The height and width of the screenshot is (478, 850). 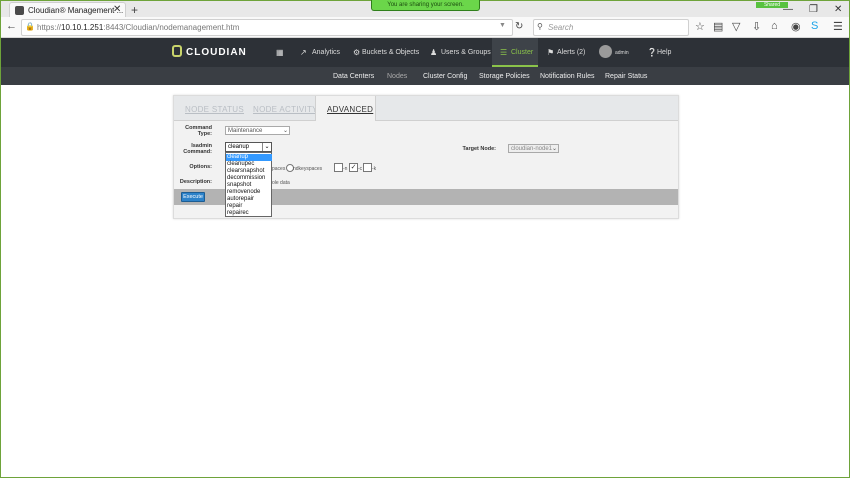 I want to click on logo-text: CLOUDIAN, so click(x=216, y=52).